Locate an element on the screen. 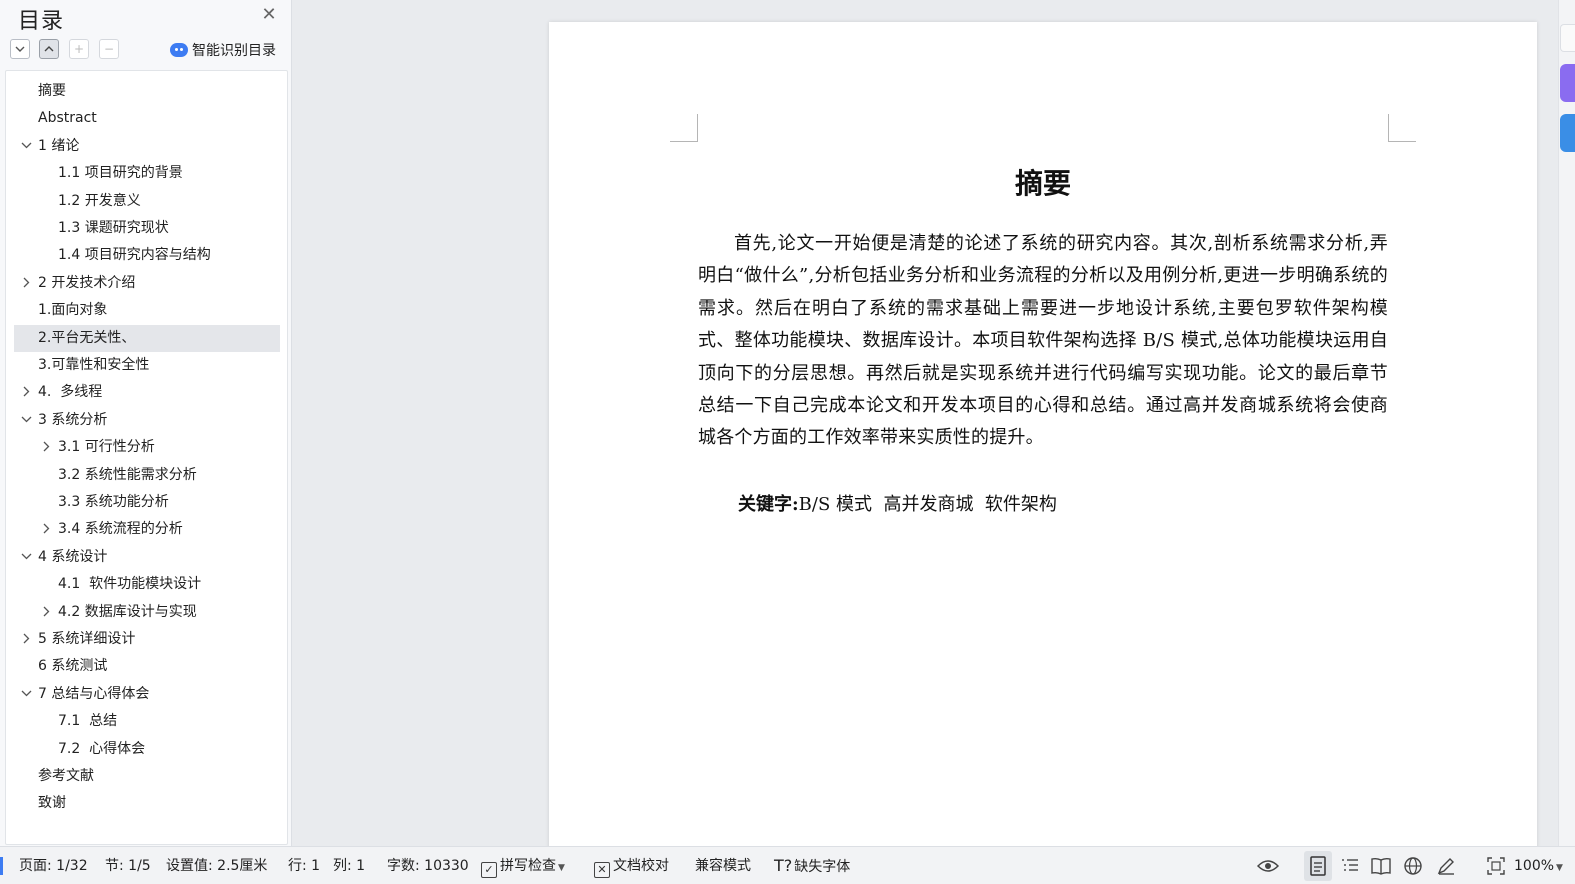 The width and height of the screenshot is (1575, 884). zoom-level: 100% ▼ is located at coordinates (1538, 866).